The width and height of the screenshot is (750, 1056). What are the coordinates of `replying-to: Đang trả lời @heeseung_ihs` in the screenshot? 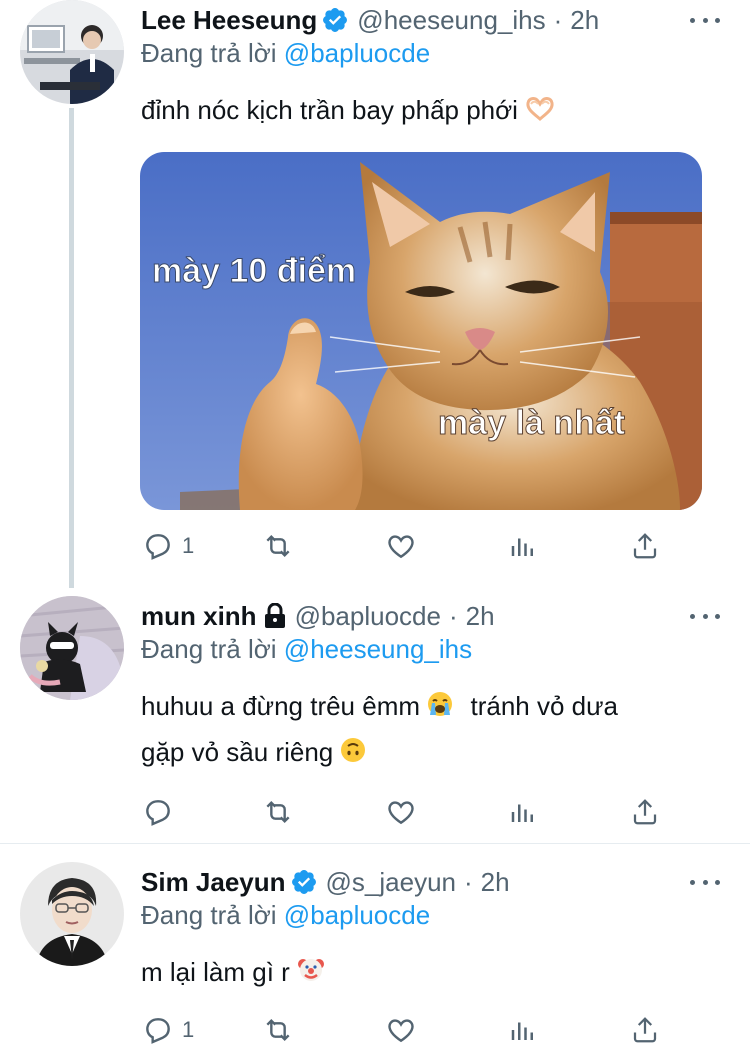 It's located at (306, 649).